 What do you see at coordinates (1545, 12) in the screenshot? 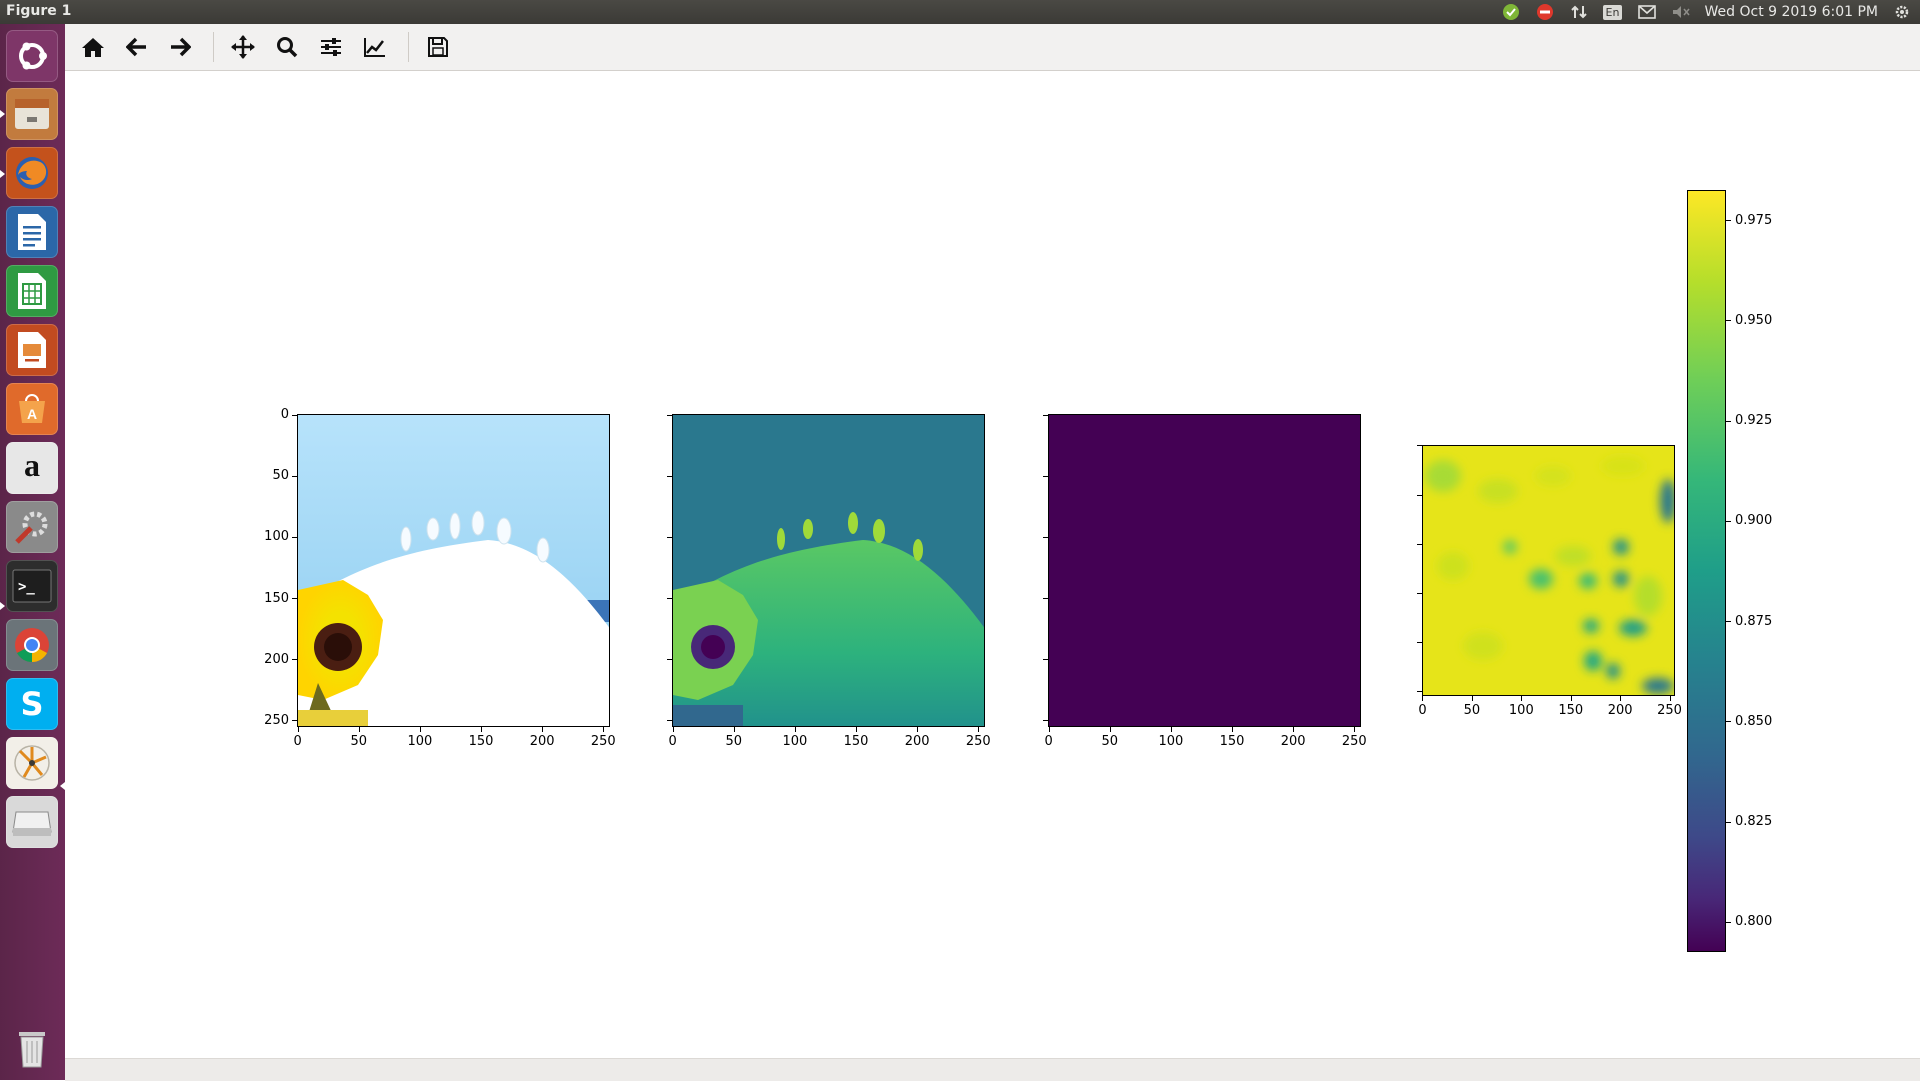
I see `no-entry-icon` at bounding box center [1545, 12].